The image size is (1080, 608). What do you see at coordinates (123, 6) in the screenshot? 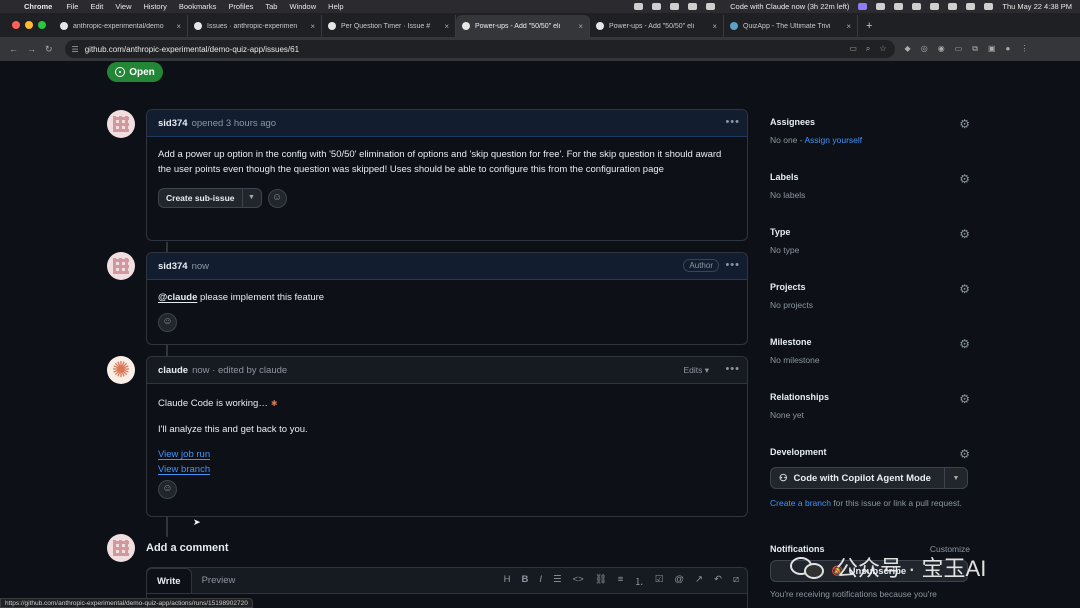
I see `menu-view: View` at bounding box center [123, 6].